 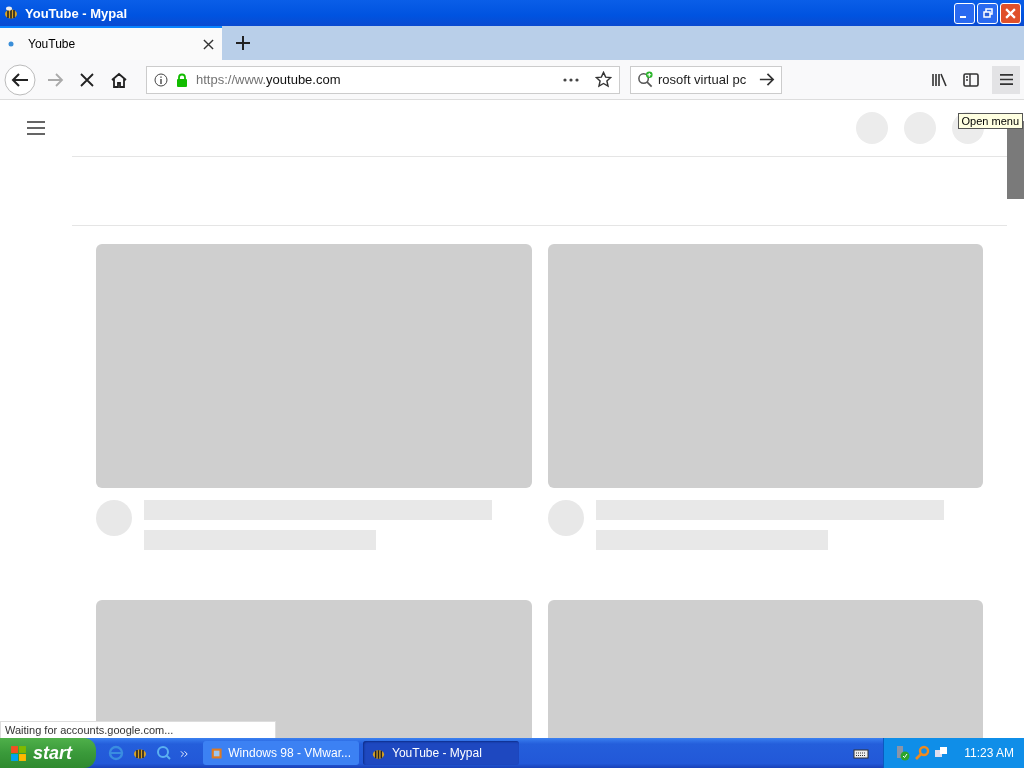 What do you see at coordinates (902, 753) in the screenshot?
I see `shield-check-icon` at bounding box center [902, 753].